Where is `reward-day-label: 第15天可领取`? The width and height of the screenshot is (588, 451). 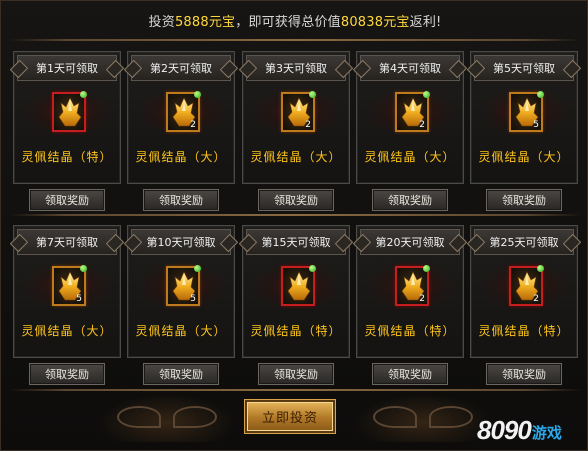 reward-day-label: 第15天可领取 is located at coordinates (296, 242).